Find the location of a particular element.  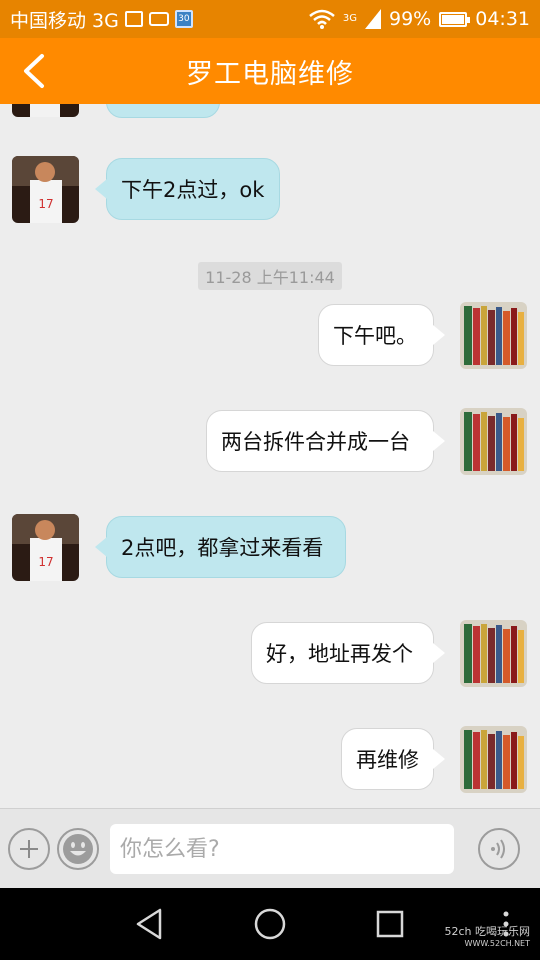

plus-icon is located at coordinates (29, 849).